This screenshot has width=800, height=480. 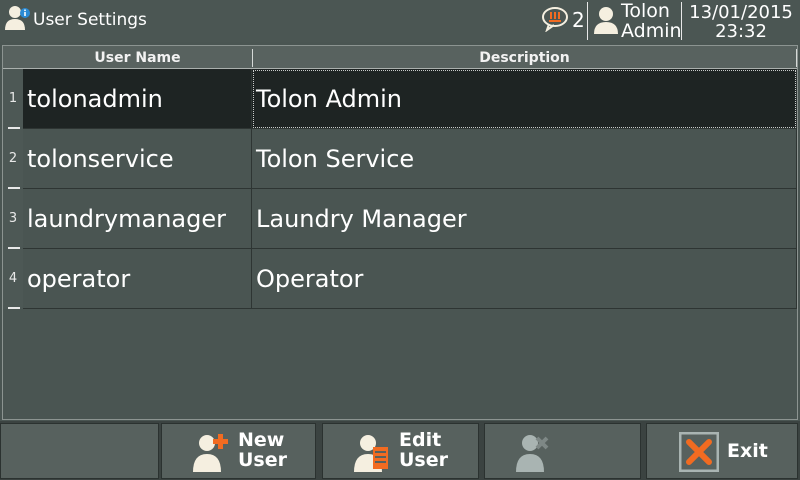 I want to click on bottom-toolbar: New User Edit User Exit, so click(x=400, y=450).